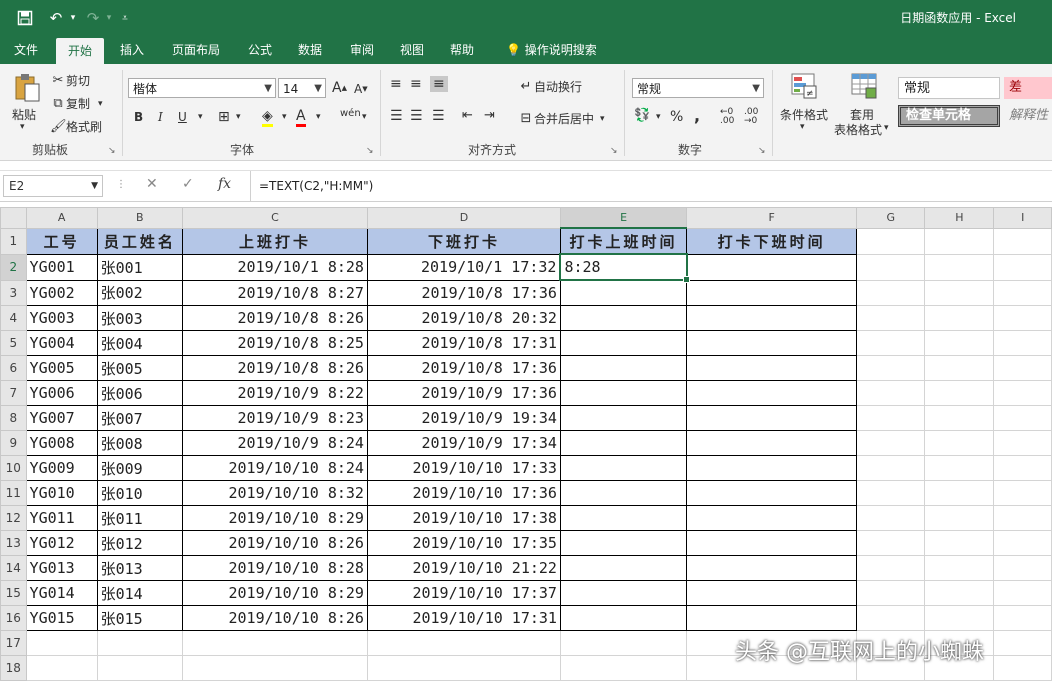 The width and height of the screenshot is (1052, 684). Describe the element at coordinates (61, 267) in the screenshot. I see `employee-id-cell: YG001` at that location.